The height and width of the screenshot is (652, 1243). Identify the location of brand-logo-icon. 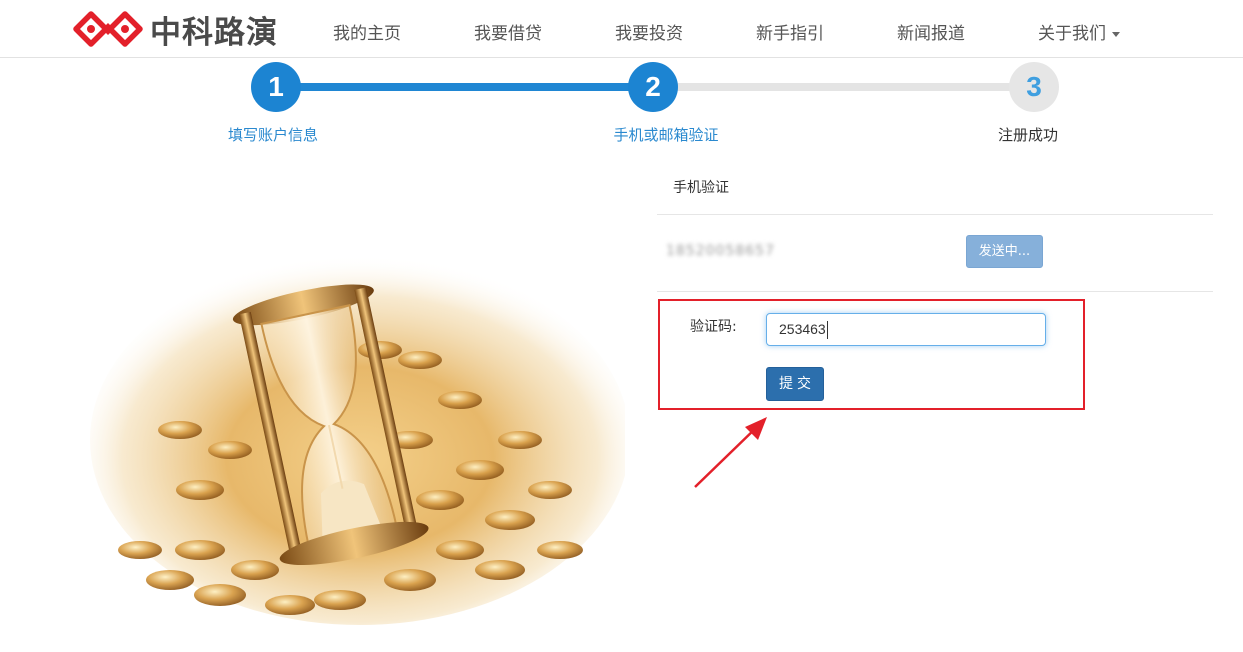
(108, 29).